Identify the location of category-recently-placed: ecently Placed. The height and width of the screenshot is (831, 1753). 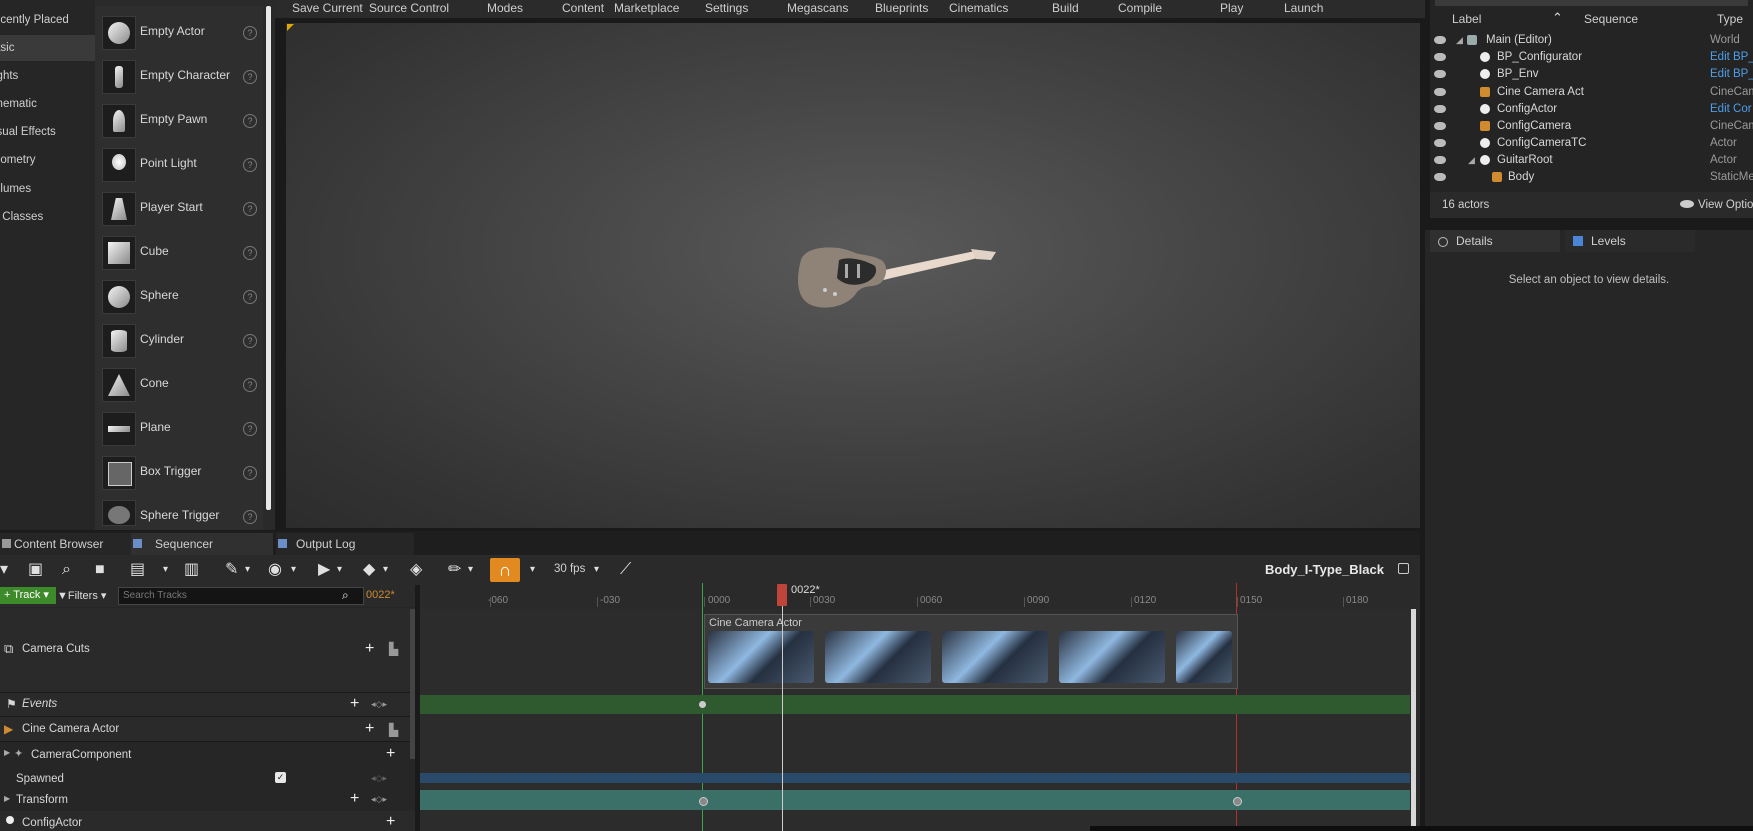
(47, 20).